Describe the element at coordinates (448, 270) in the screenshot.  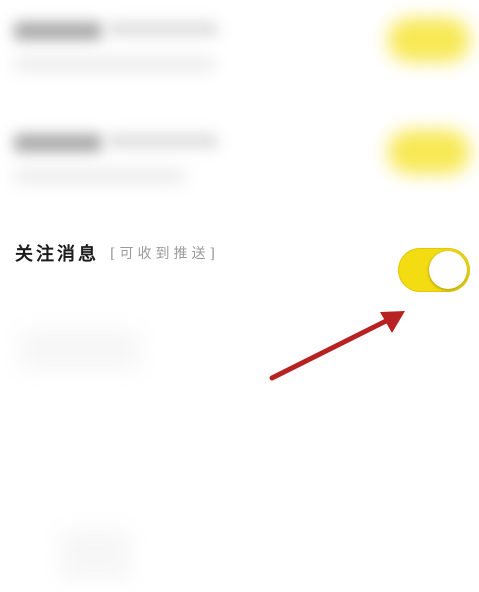
I see `toggle-knob` at that location.